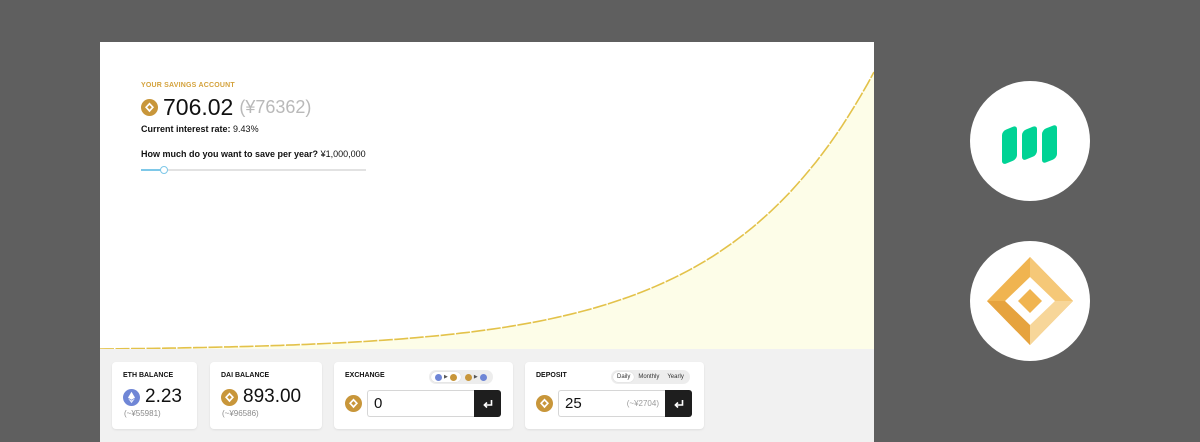 The image size is (1200, 442). Describe the element at coordinates (365, 375) in the screenshot. I see `exchange-title: EXCHANGE` at that location.